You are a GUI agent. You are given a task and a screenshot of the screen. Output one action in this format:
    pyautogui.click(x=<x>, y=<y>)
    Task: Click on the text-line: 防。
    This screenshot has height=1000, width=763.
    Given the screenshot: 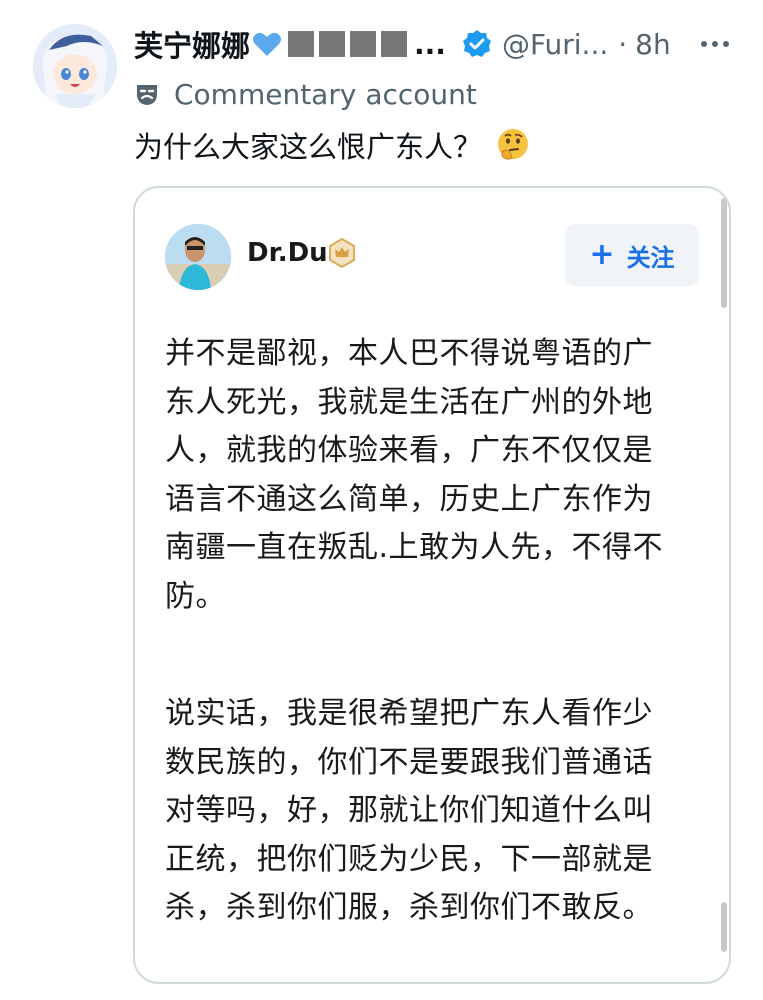 What is the action you would take?
    pyautogui.click(x=195, y=596)
    